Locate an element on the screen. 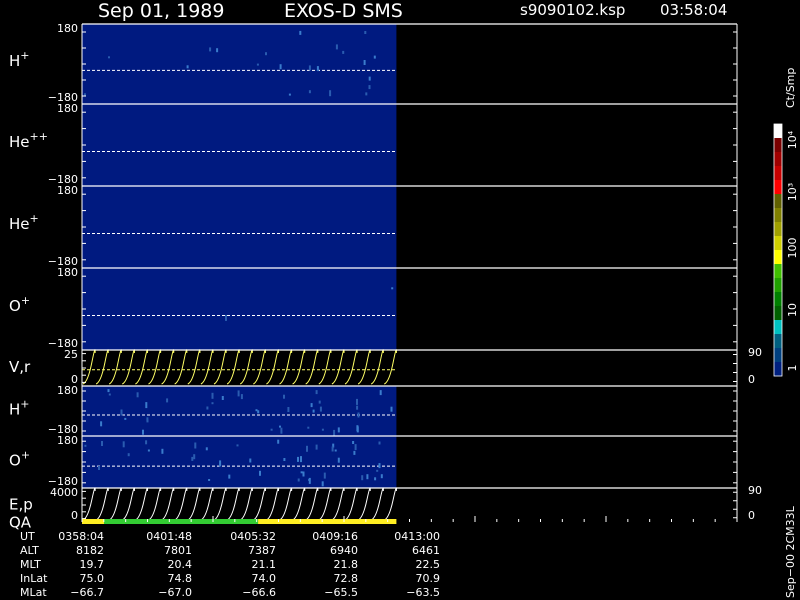 Image resolution: width=800 pixels, height=600 pixels. footer-cell: 19.7 is located at coordinates (92, 564).